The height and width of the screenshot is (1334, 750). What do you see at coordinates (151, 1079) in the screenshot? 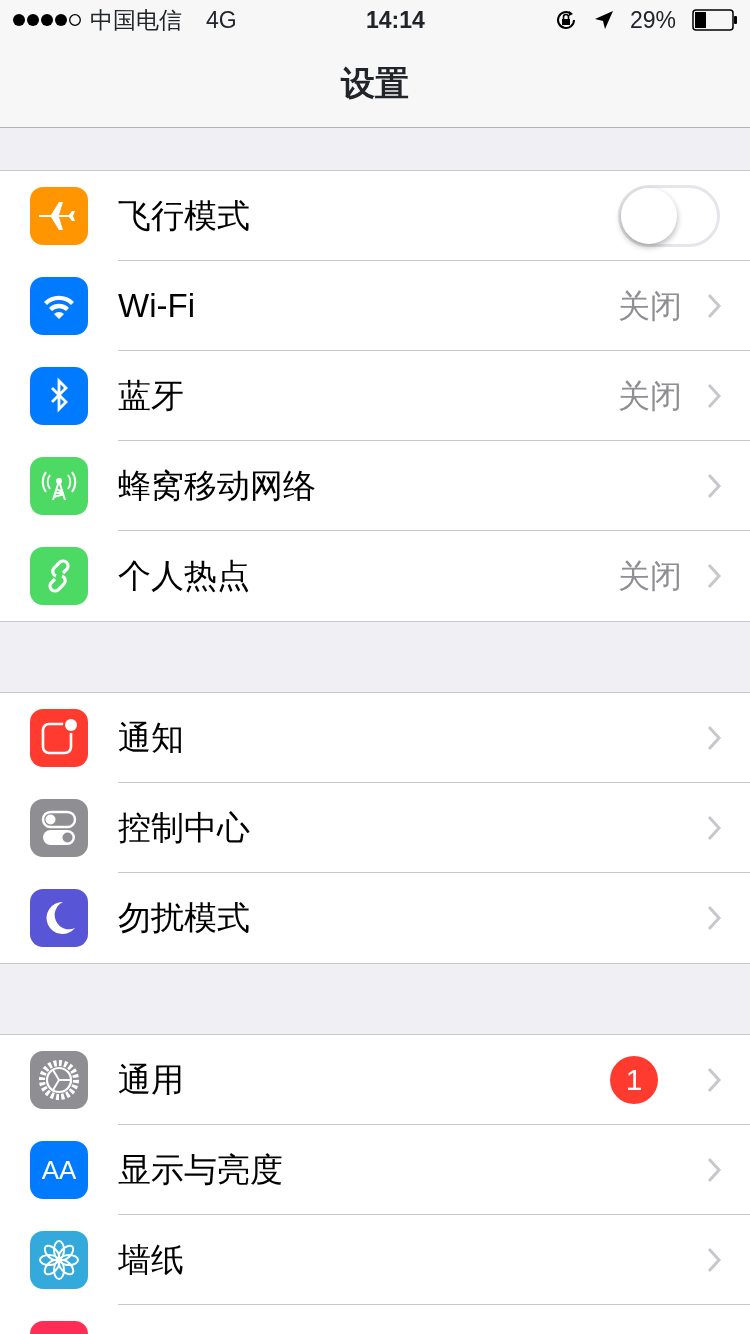
I see `row-label: 通用` at bounding box center [151, 1079].